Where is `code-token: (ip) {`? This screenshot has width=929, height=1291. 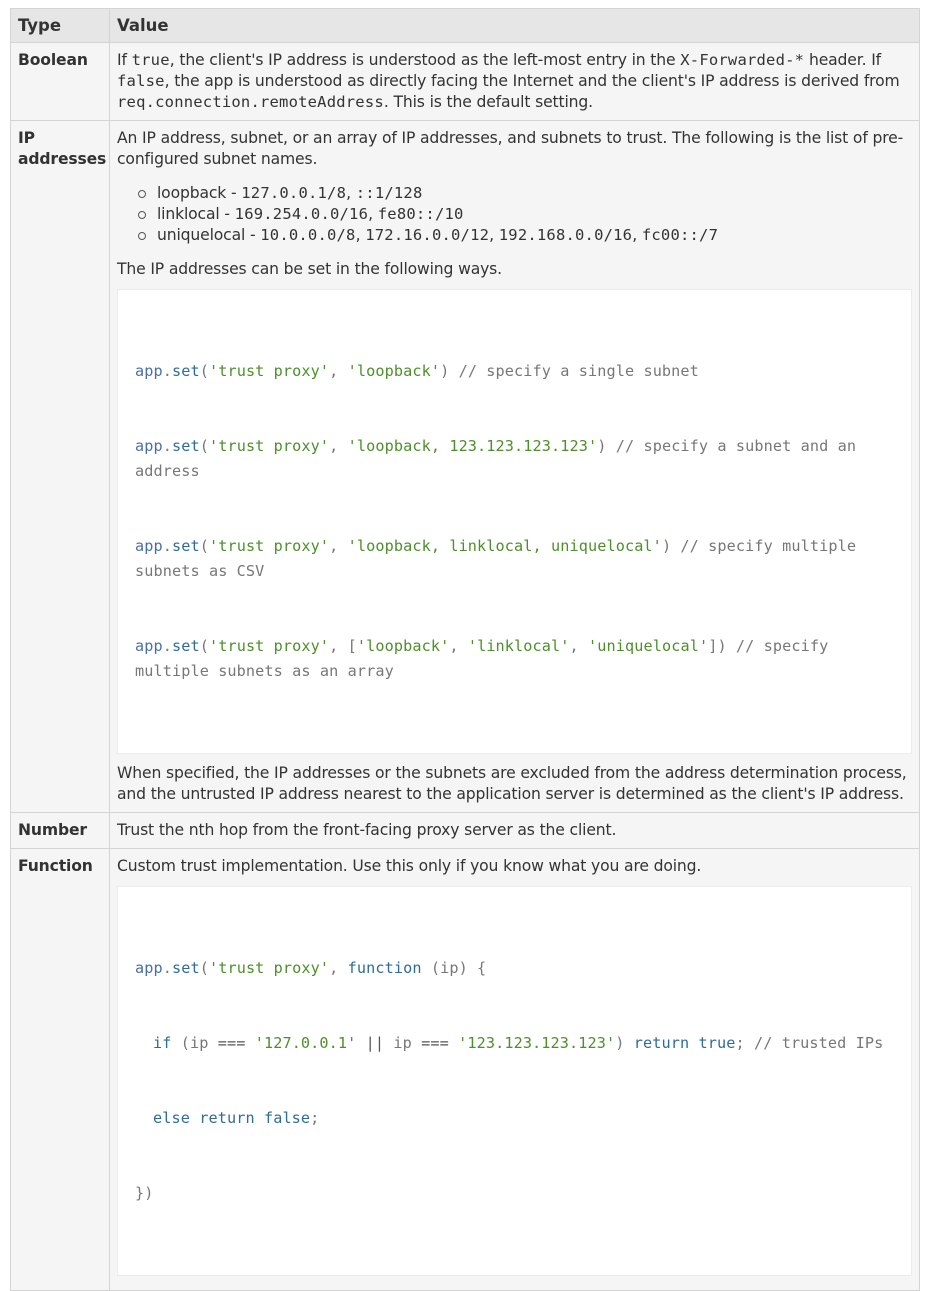 code-token: (ip) { is located at coordinates (454, 968).